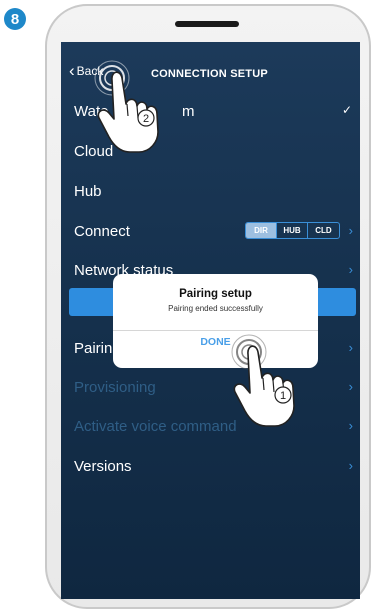 Image resolution: width=379 pixels, height=613 pixels. What do you see at coordinates (323, 230) in the screenshot?
I see `segment-cld: CLD` at bounding box center [323, 230].